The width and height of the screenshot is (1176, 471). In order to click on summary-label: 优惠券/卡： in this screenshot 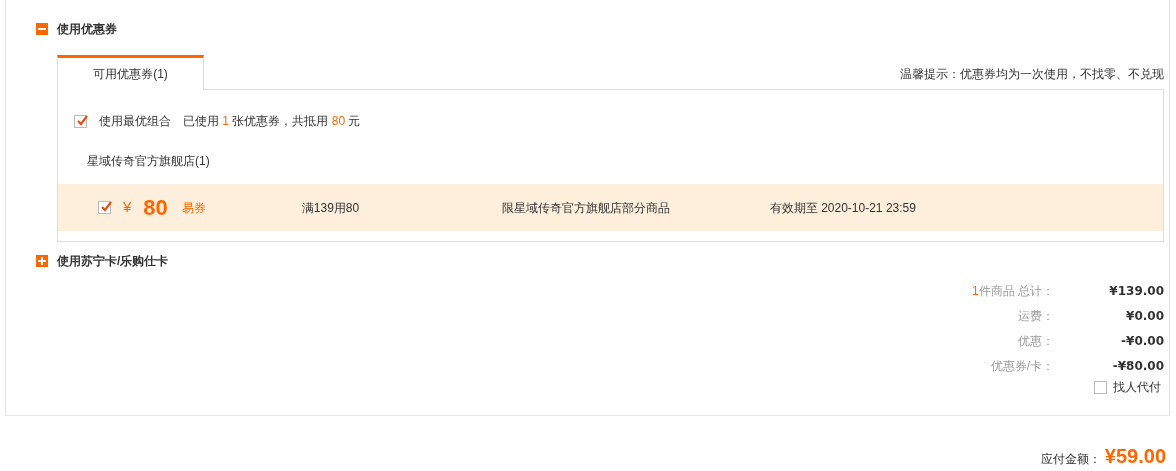, I will do `click(1022, 366)`.